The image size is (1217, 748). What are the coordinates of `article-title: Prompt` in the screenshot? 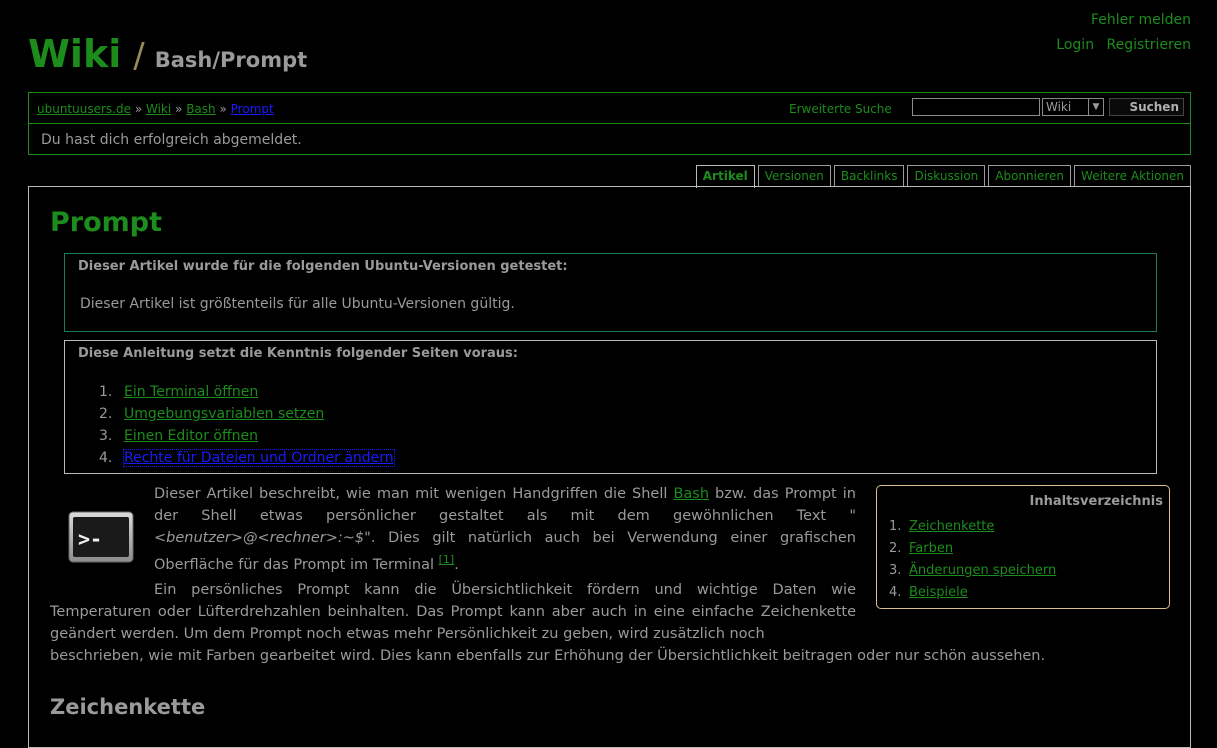 It's located at (106, 222).